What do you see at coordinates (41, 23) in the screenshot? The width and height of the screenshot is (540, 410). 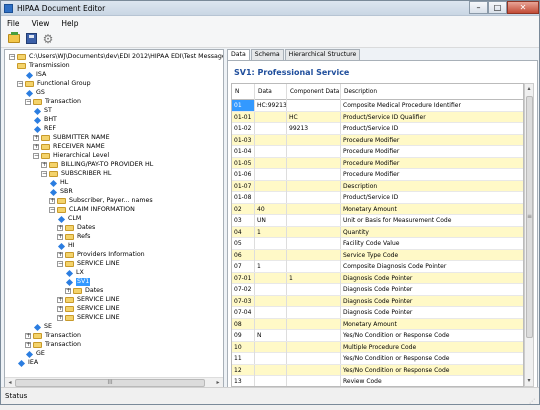 I see `menu-view: View` at bounding box center [41, 23].